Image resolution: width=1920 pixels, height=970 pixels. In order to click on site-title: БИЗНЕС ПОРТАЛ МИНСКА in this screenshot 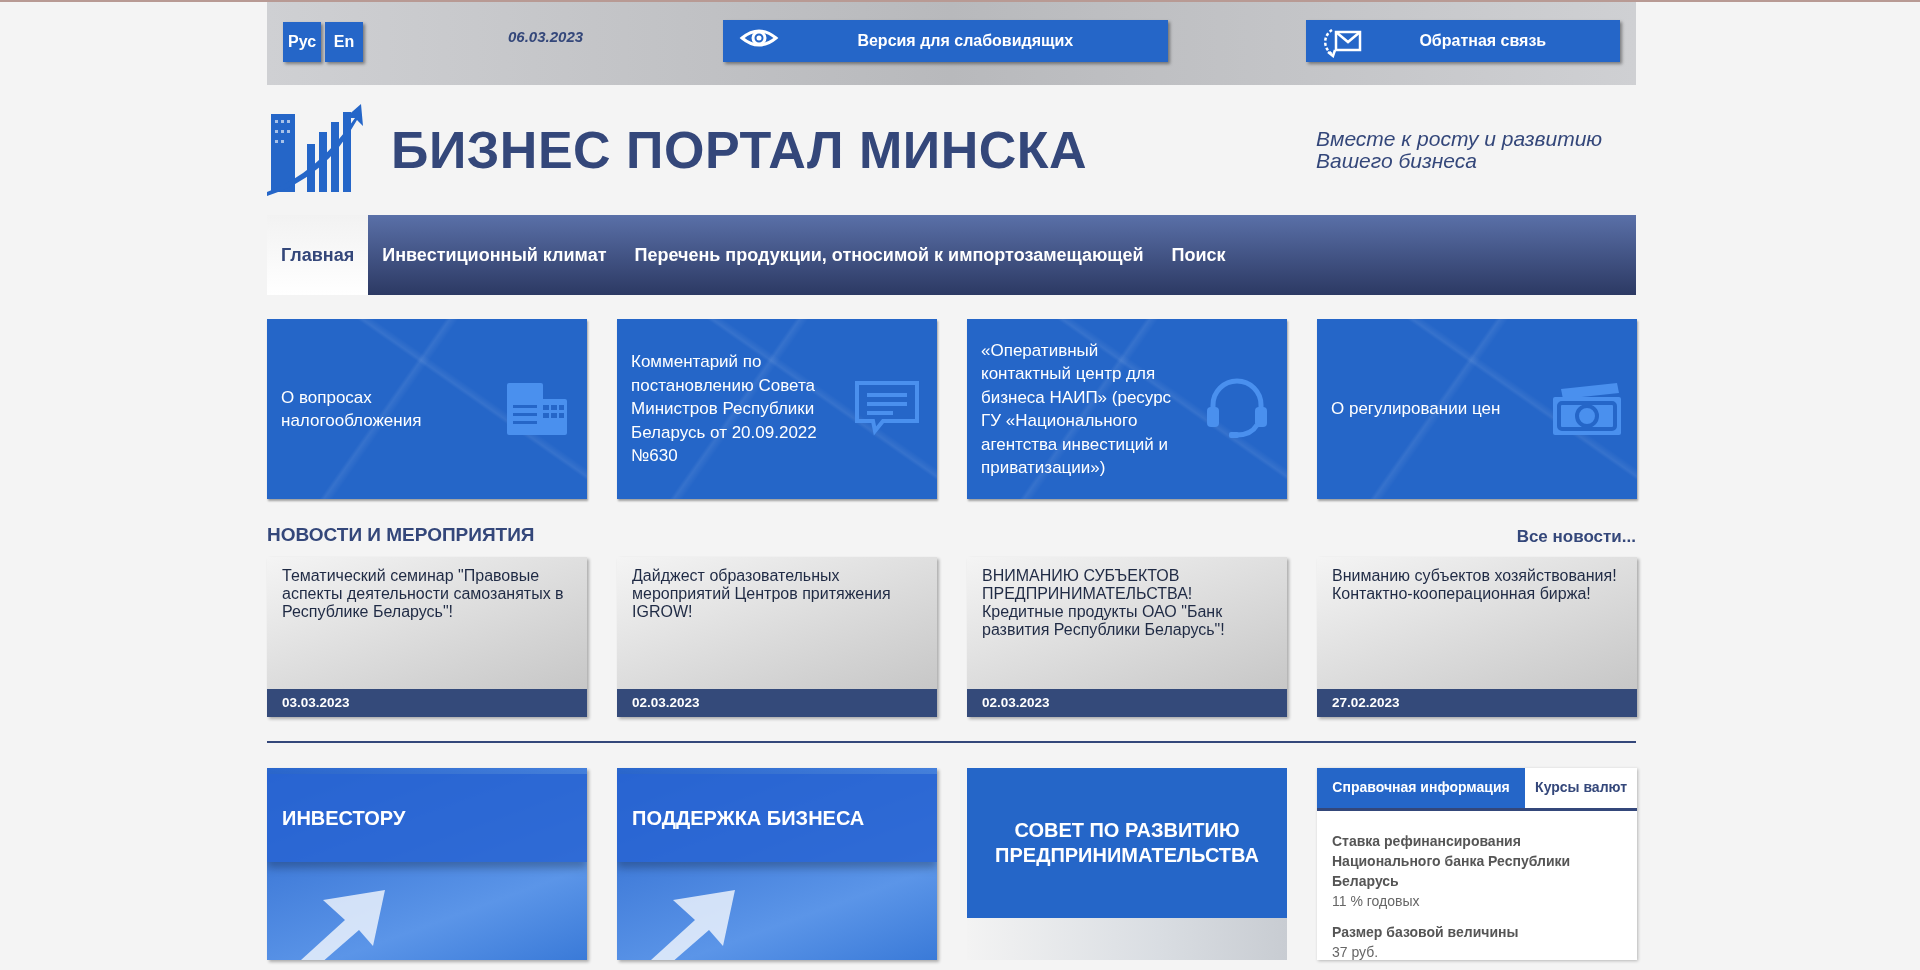, I will do `click(739, 150)`.